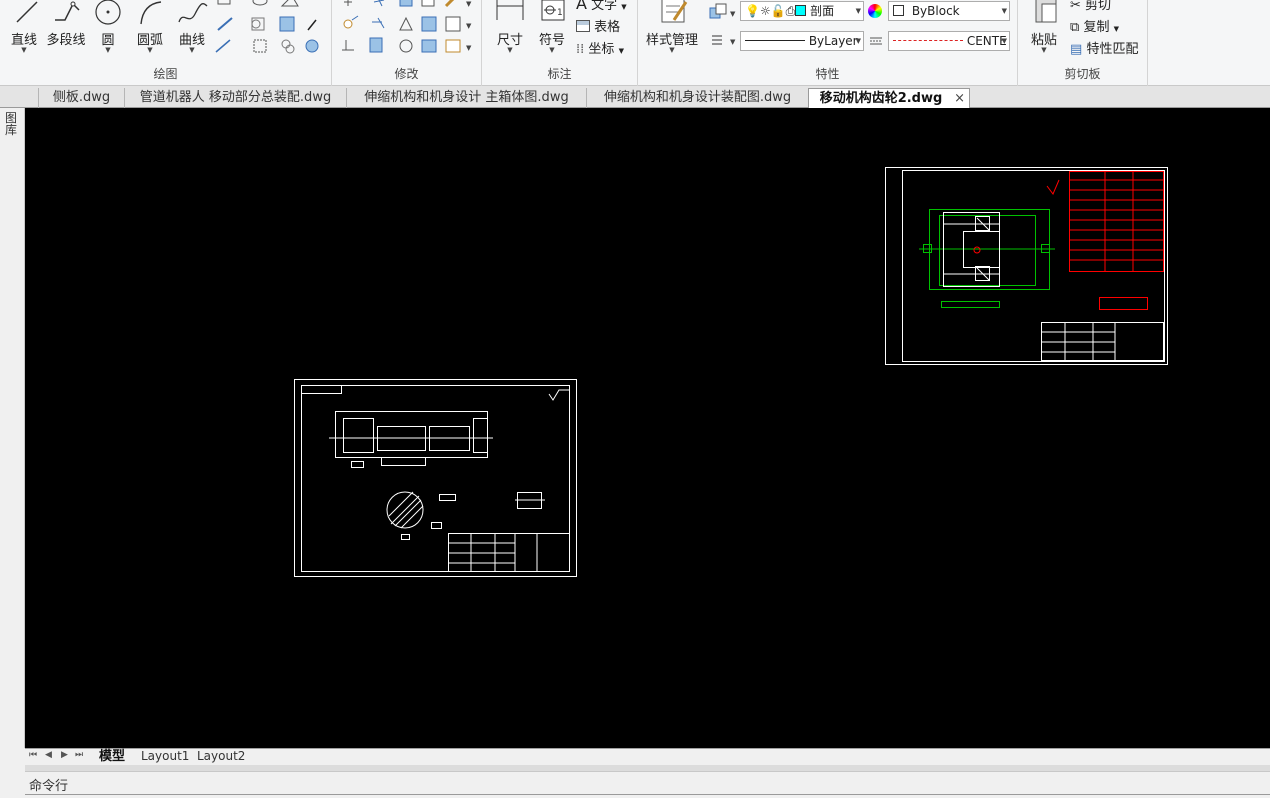 The height and width of the screenshot is (798, 1270). I want to click on previous-layout-icon: ◀, so click(48, 755).